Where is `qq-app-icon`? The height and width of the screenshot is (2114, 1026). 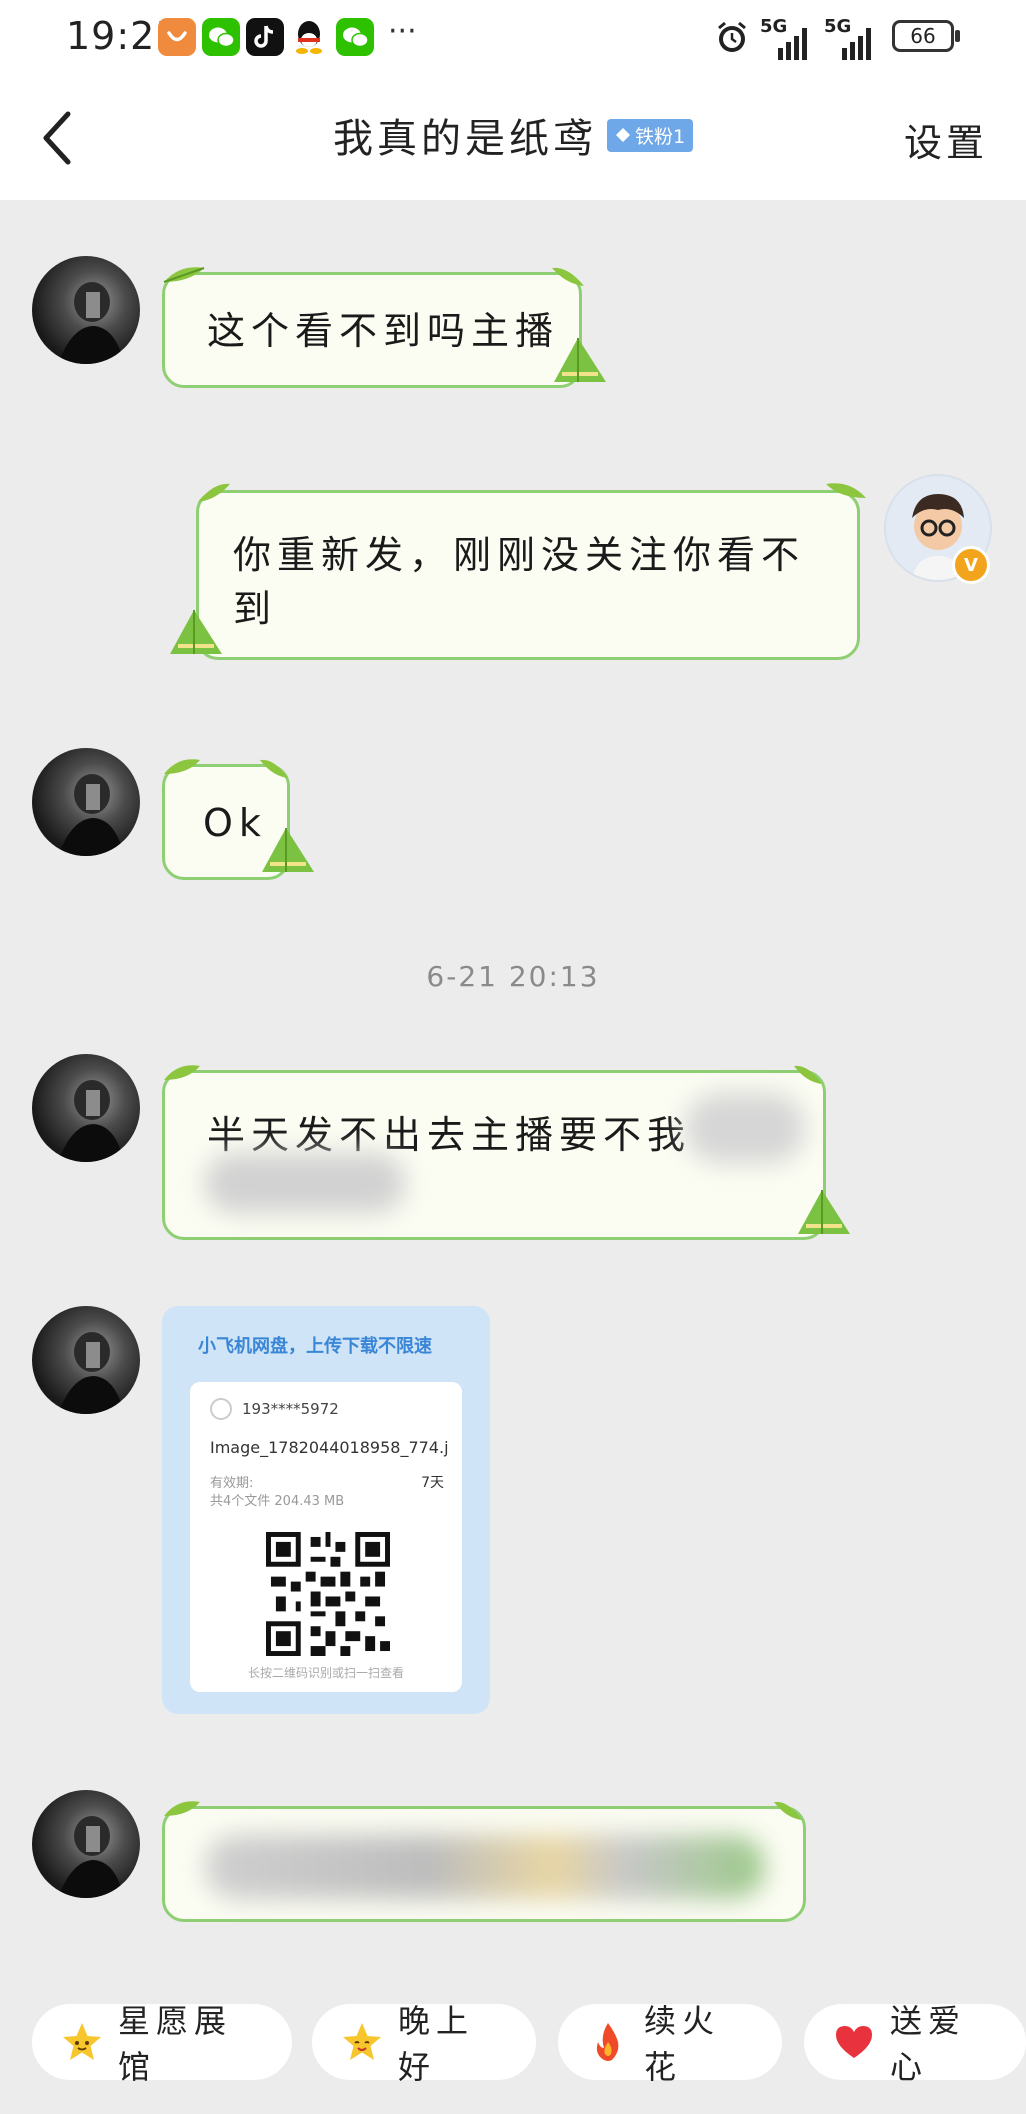 qq-app-icon is located at coordinates (309, 37).